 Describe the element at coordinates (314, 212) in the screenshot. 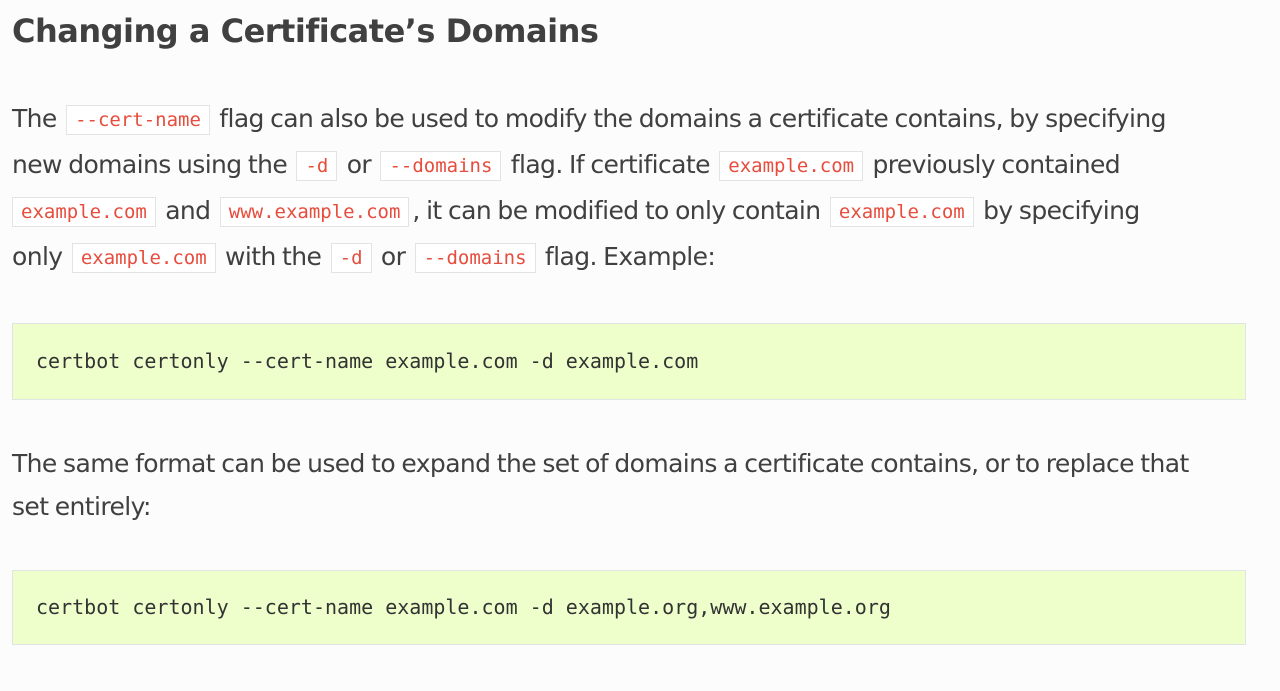

I see `inline-code-www-example-com: www.example.com` at that location.